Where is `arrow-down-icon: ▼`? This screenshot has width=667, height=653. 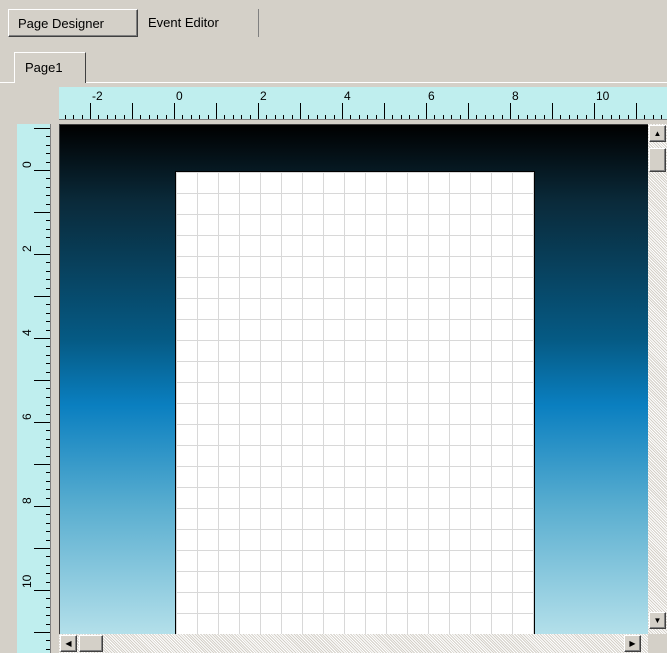
arrow-down-icon: ▼ is located at coordinates (657, 620).